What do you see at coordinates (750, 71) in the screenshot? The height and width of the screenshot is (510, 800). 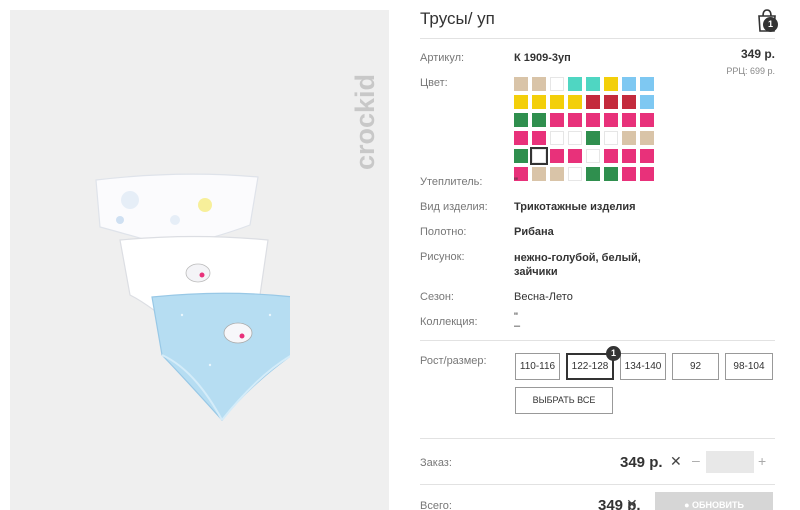 I see `recommended-retail-price: РРЦ: 699 р.` at bounding box center [750, 71].